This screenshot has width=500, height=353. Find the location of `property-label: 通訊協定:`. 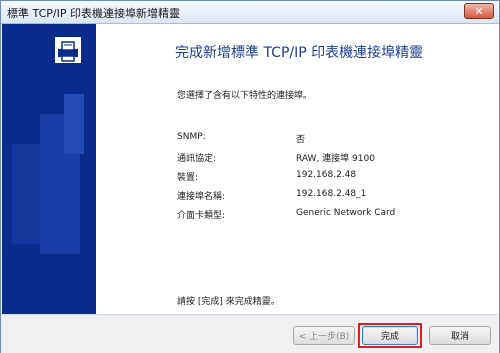

property-label: 通訊協定: is located at coordinates (197, 159).